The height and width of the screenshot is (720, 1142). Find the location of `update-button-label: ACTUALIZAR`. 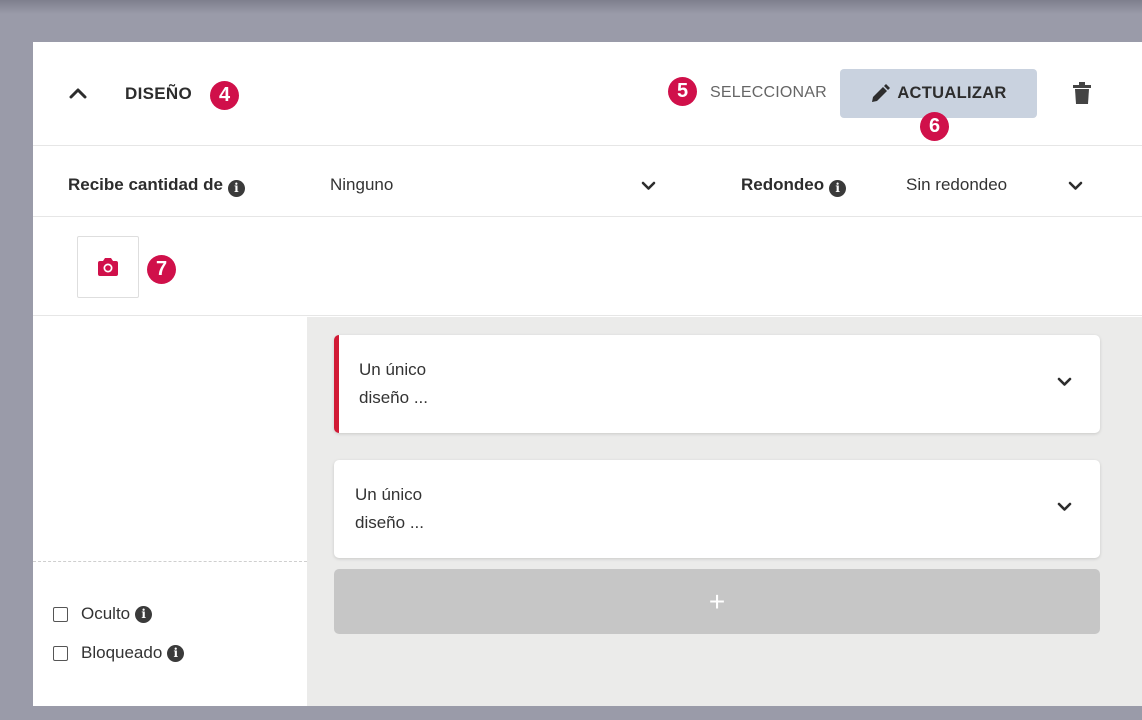

update-button-label: ACTUALIZAR is located at coordinates (952, 93).